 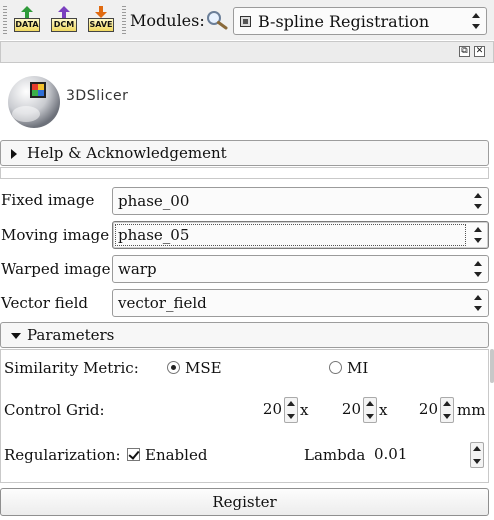 What do you see at coordinates (45, 303) in the screenshot?
I see `vector-field-label: Vector field` at bounding box center [45, 303].